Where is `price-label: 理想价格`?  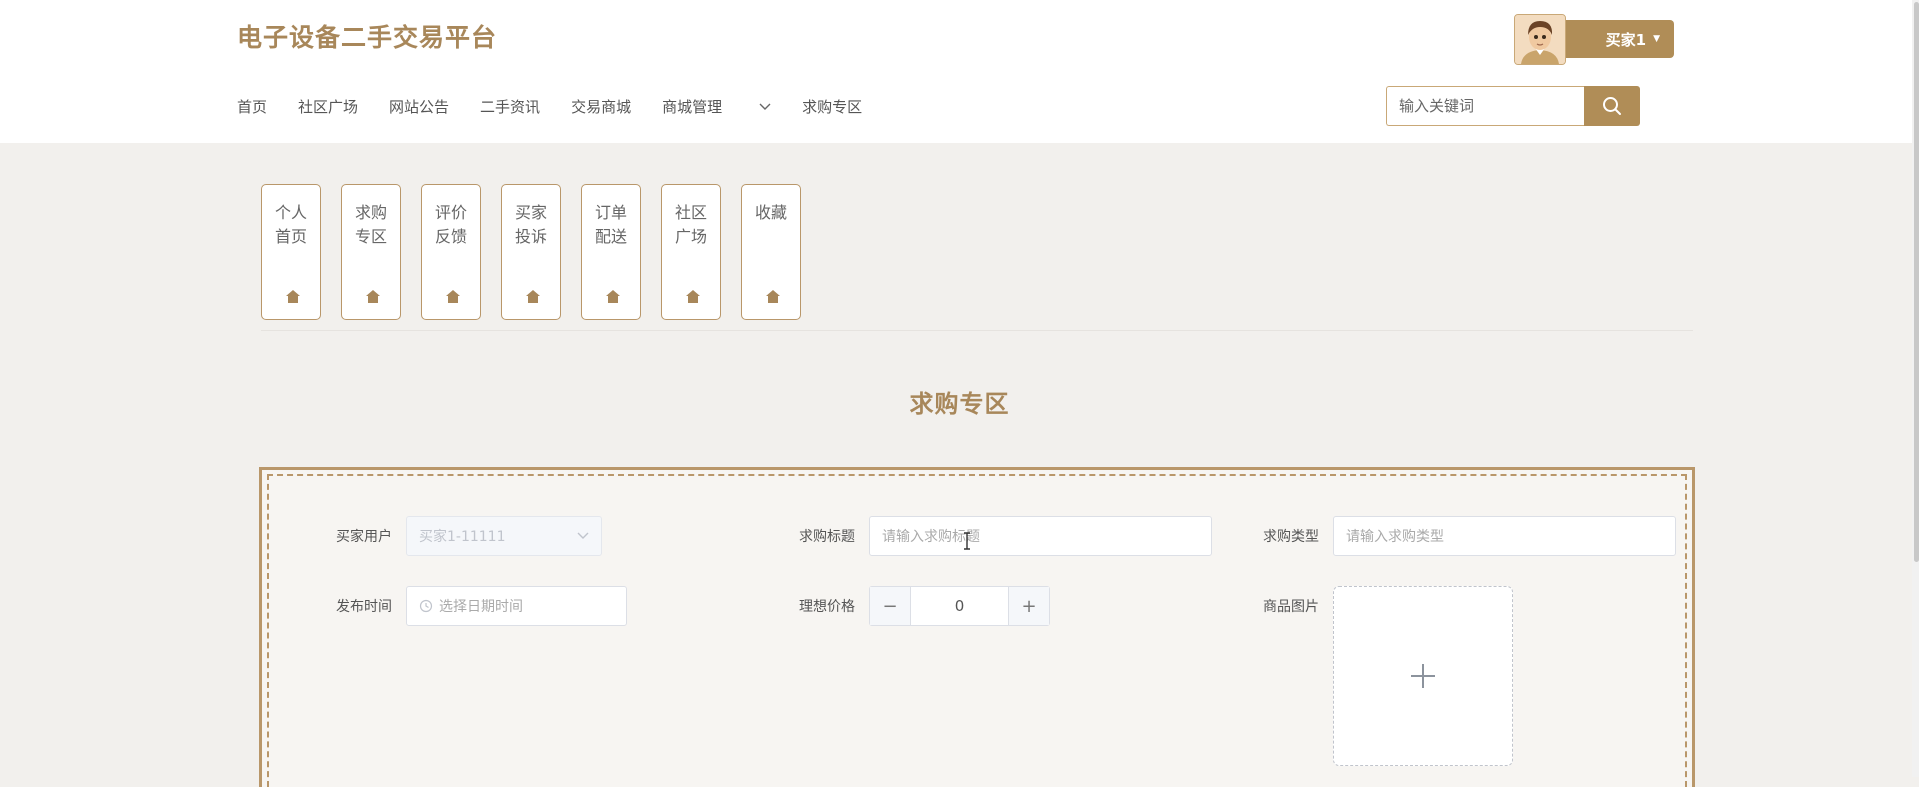
price-label: 理想价格 is located at coordinates (827, 607).